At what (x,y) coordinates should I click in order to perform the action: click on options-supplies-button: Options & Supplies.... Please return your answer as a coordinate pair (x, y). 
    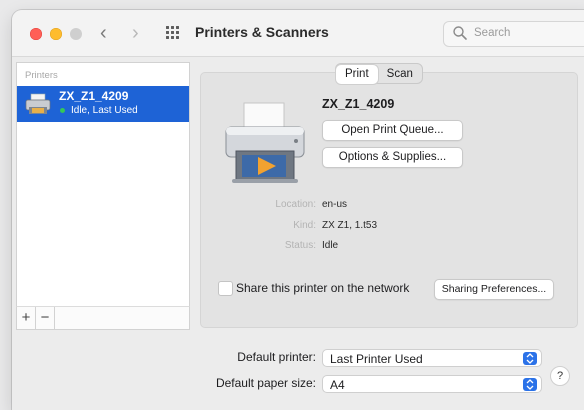
    Looking at the image, I should click on (392, 157).